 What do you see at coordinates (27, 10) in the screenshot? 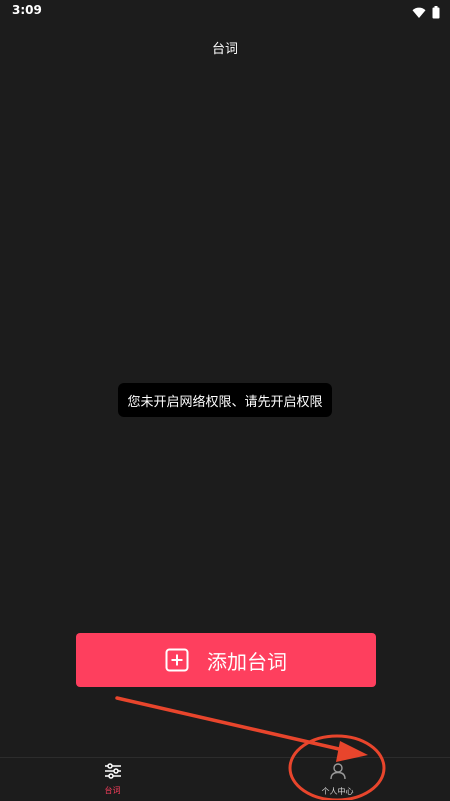
I see `status-time: 3:09` at bounding box center [27, 10].